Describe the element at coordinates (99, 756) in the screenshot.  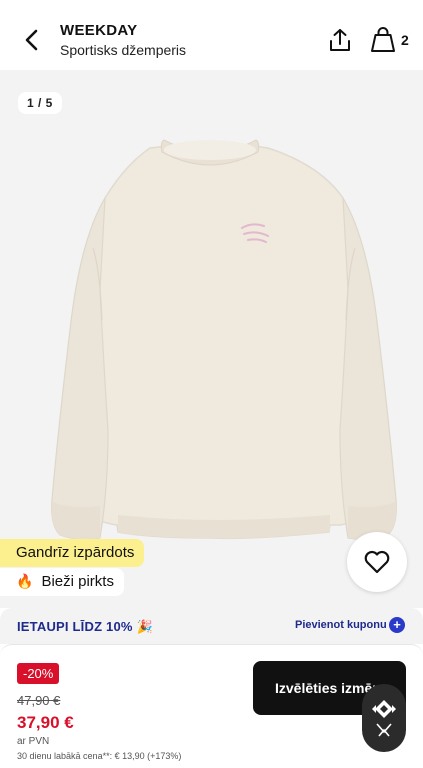
I see `lowest-price-note: 30 dienu labākā cena**: € 13,90 (+173%)` at that location.